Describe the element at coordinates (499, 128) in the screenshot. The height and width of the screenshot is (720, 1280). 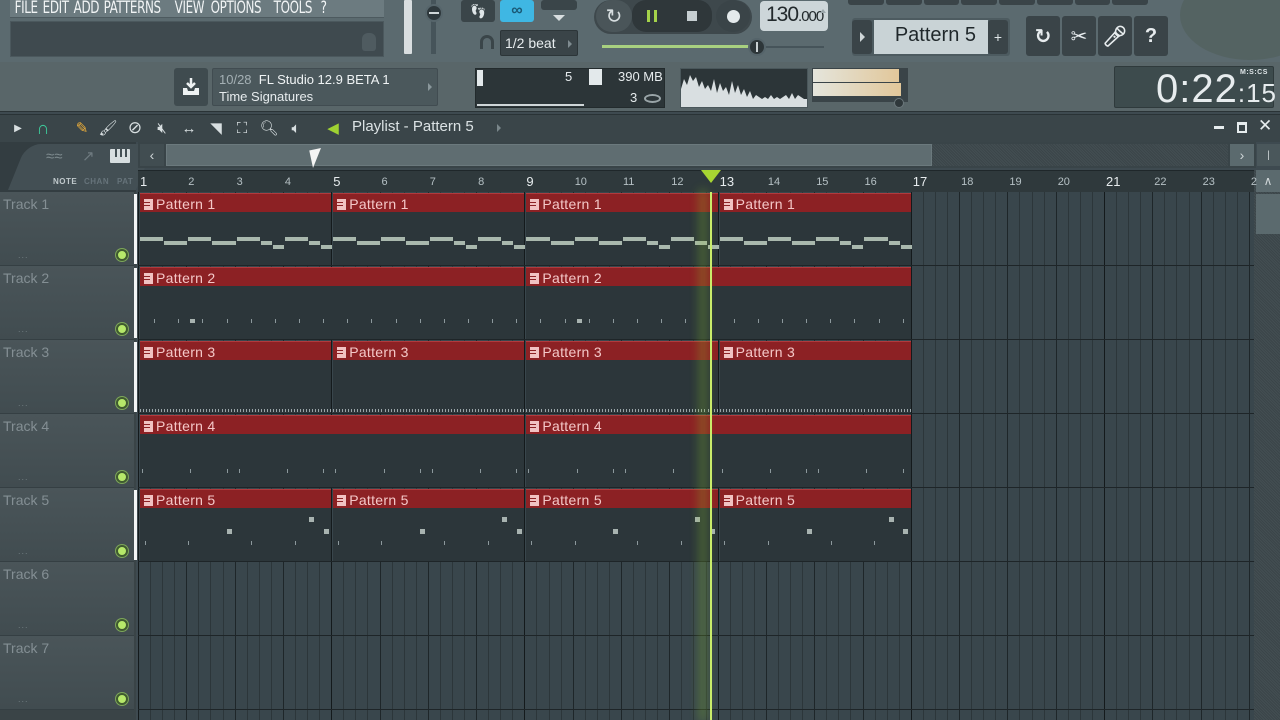
I see `playlist-title-arrow-icon` at that location.